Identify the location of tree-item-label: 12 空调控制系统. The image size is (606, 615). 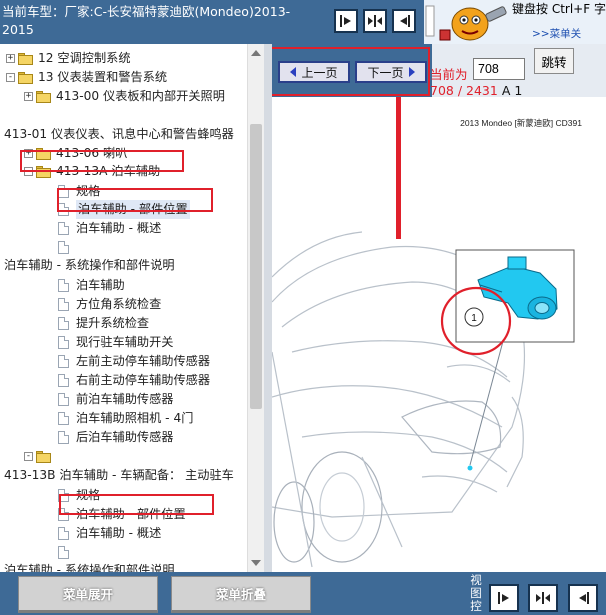
(84, 58).